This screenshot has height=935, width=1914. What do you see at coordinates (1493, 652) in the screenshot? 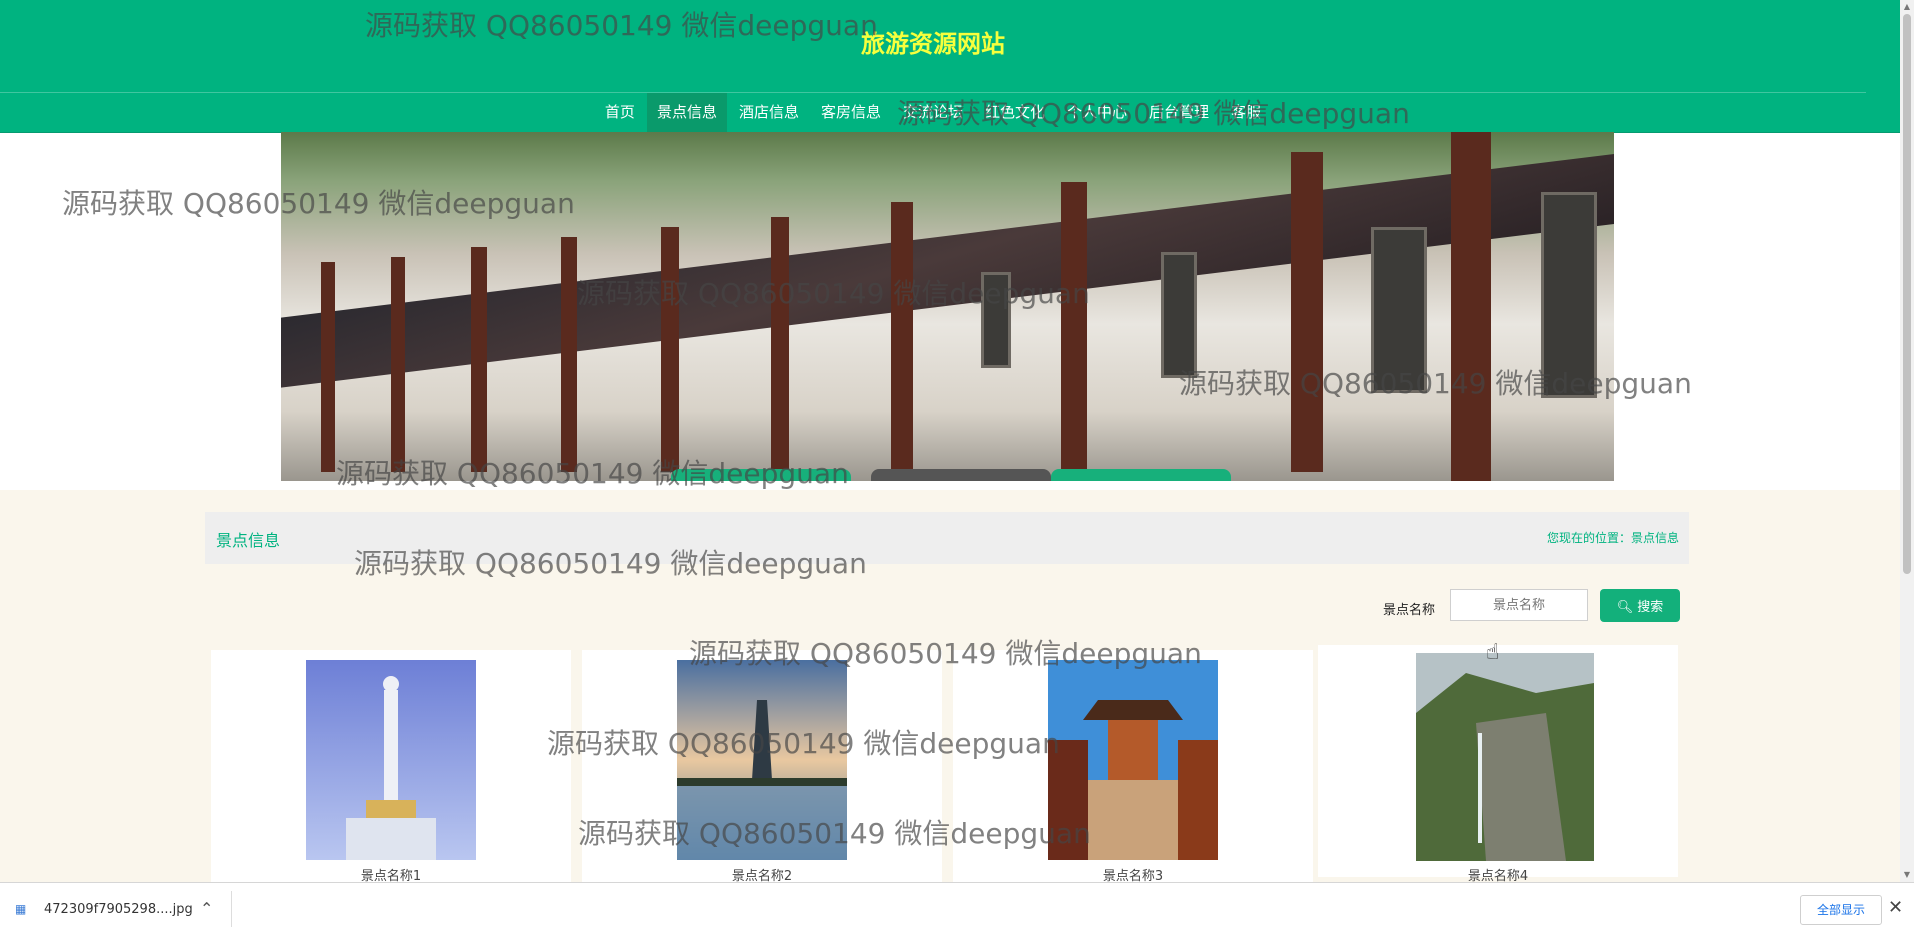
I see `hand-cursor-icon: ☝` at bounding box center [1493, 652].